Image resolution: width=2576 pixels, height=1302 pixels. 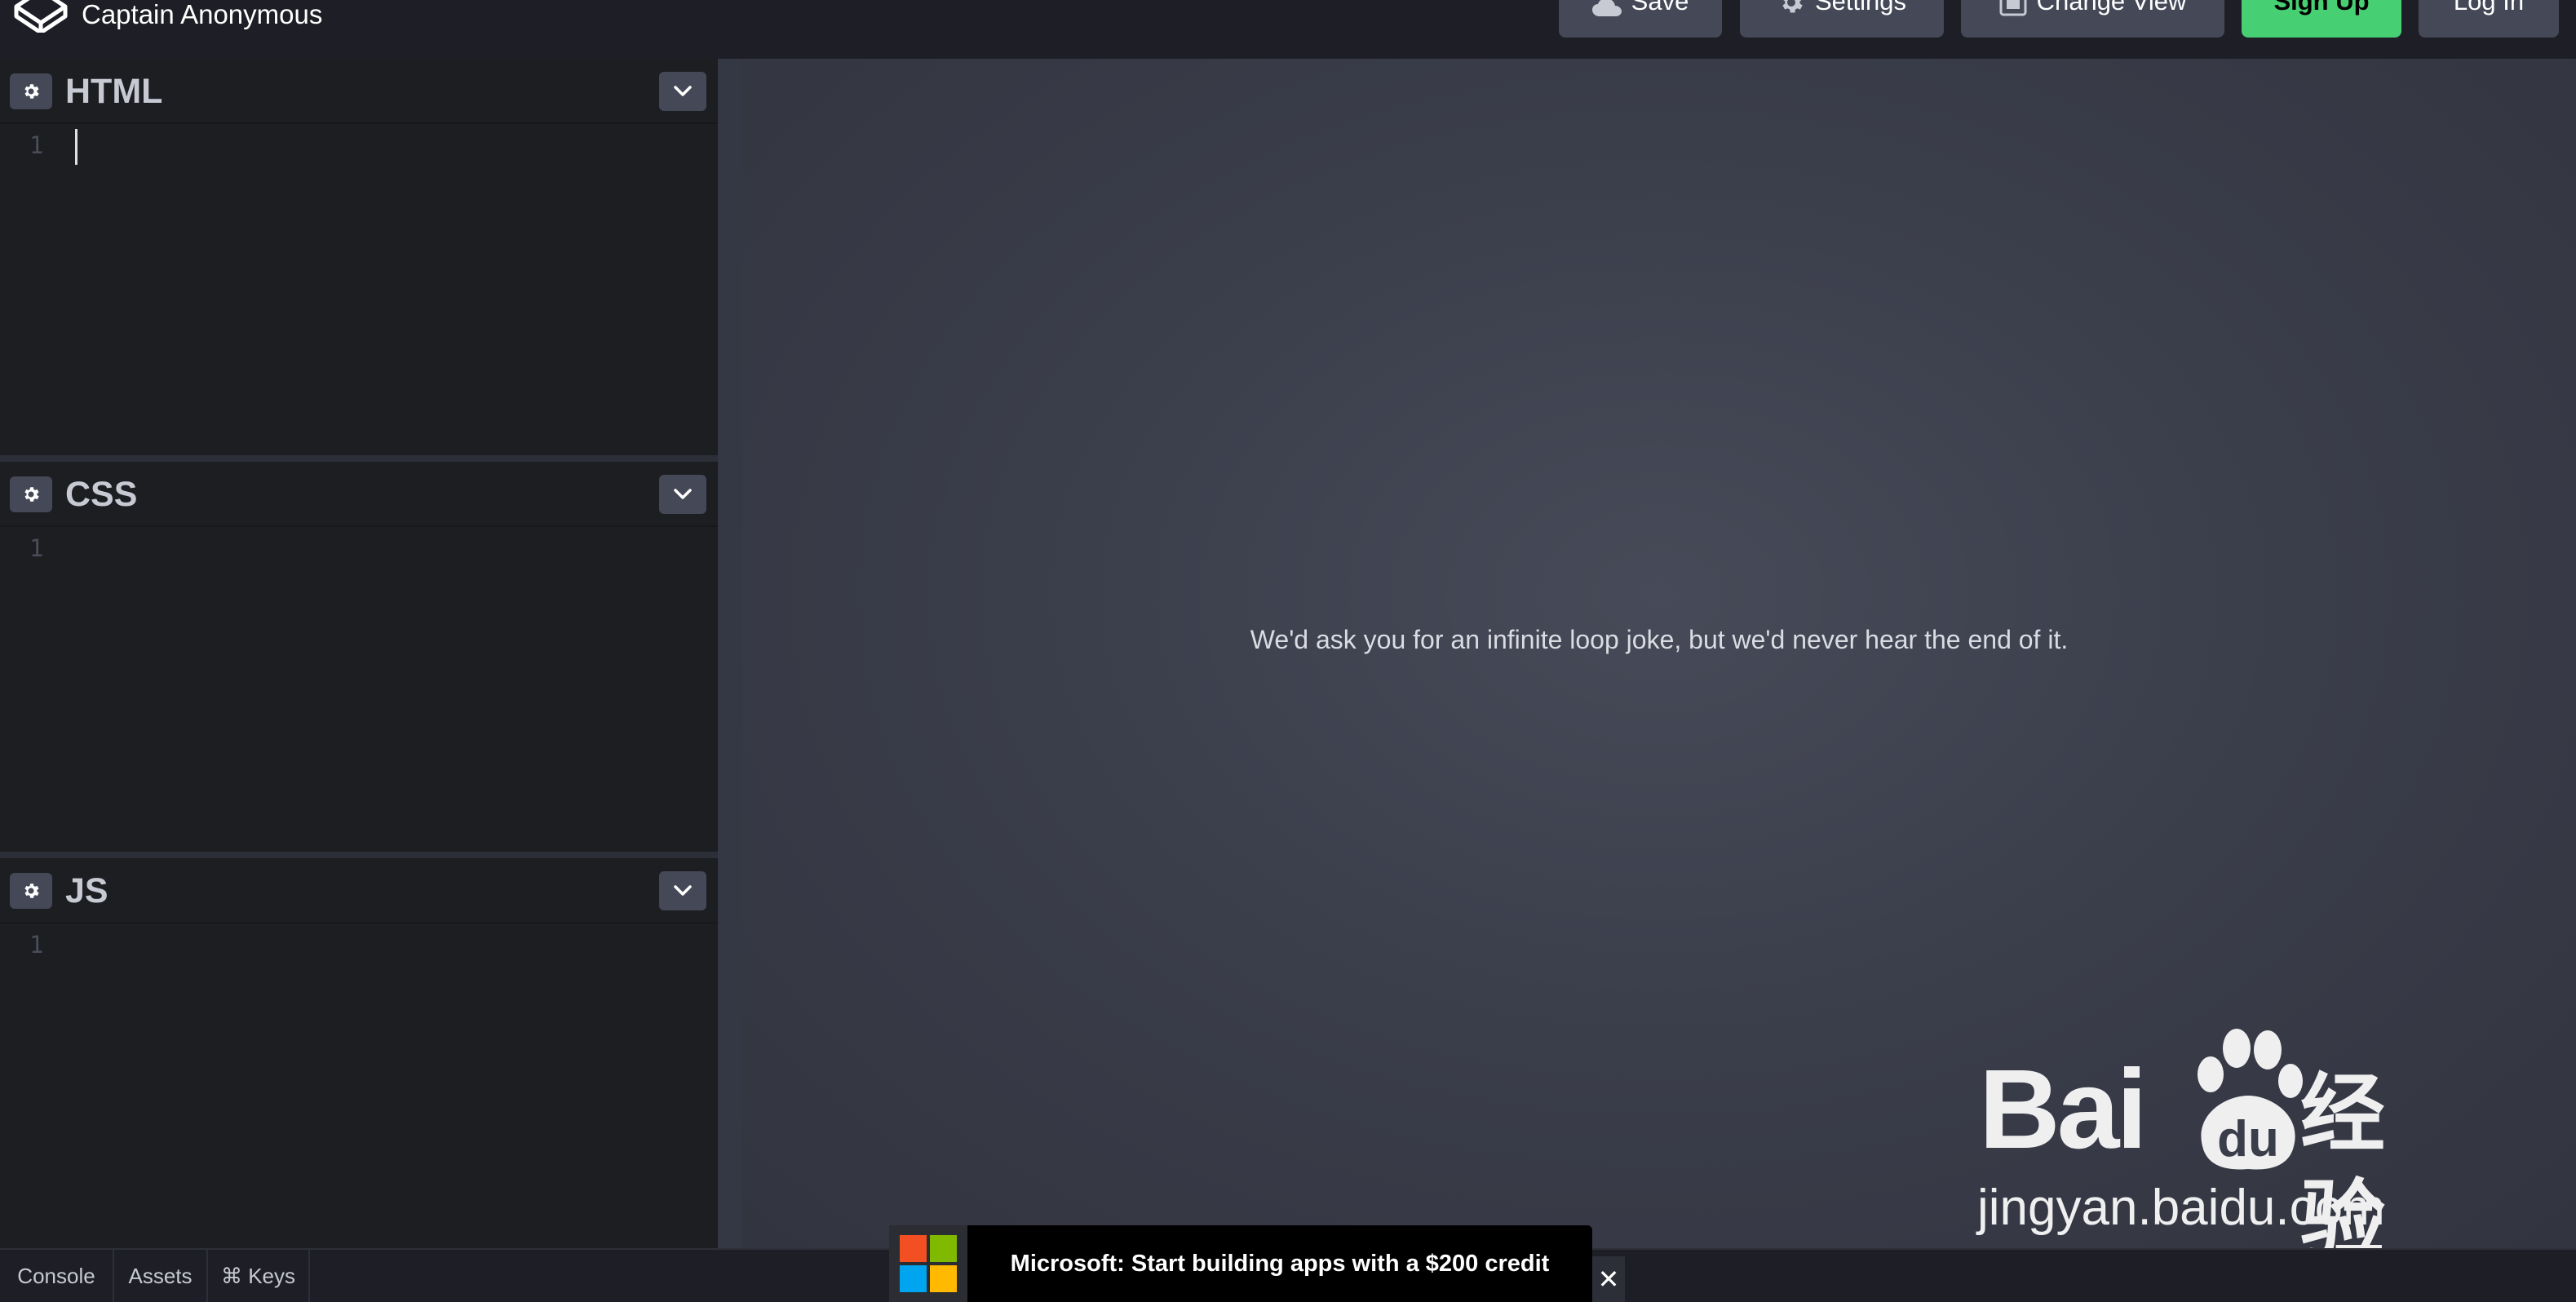 I want to click on css-editor: CSS 1, so click(x=359, y=653).